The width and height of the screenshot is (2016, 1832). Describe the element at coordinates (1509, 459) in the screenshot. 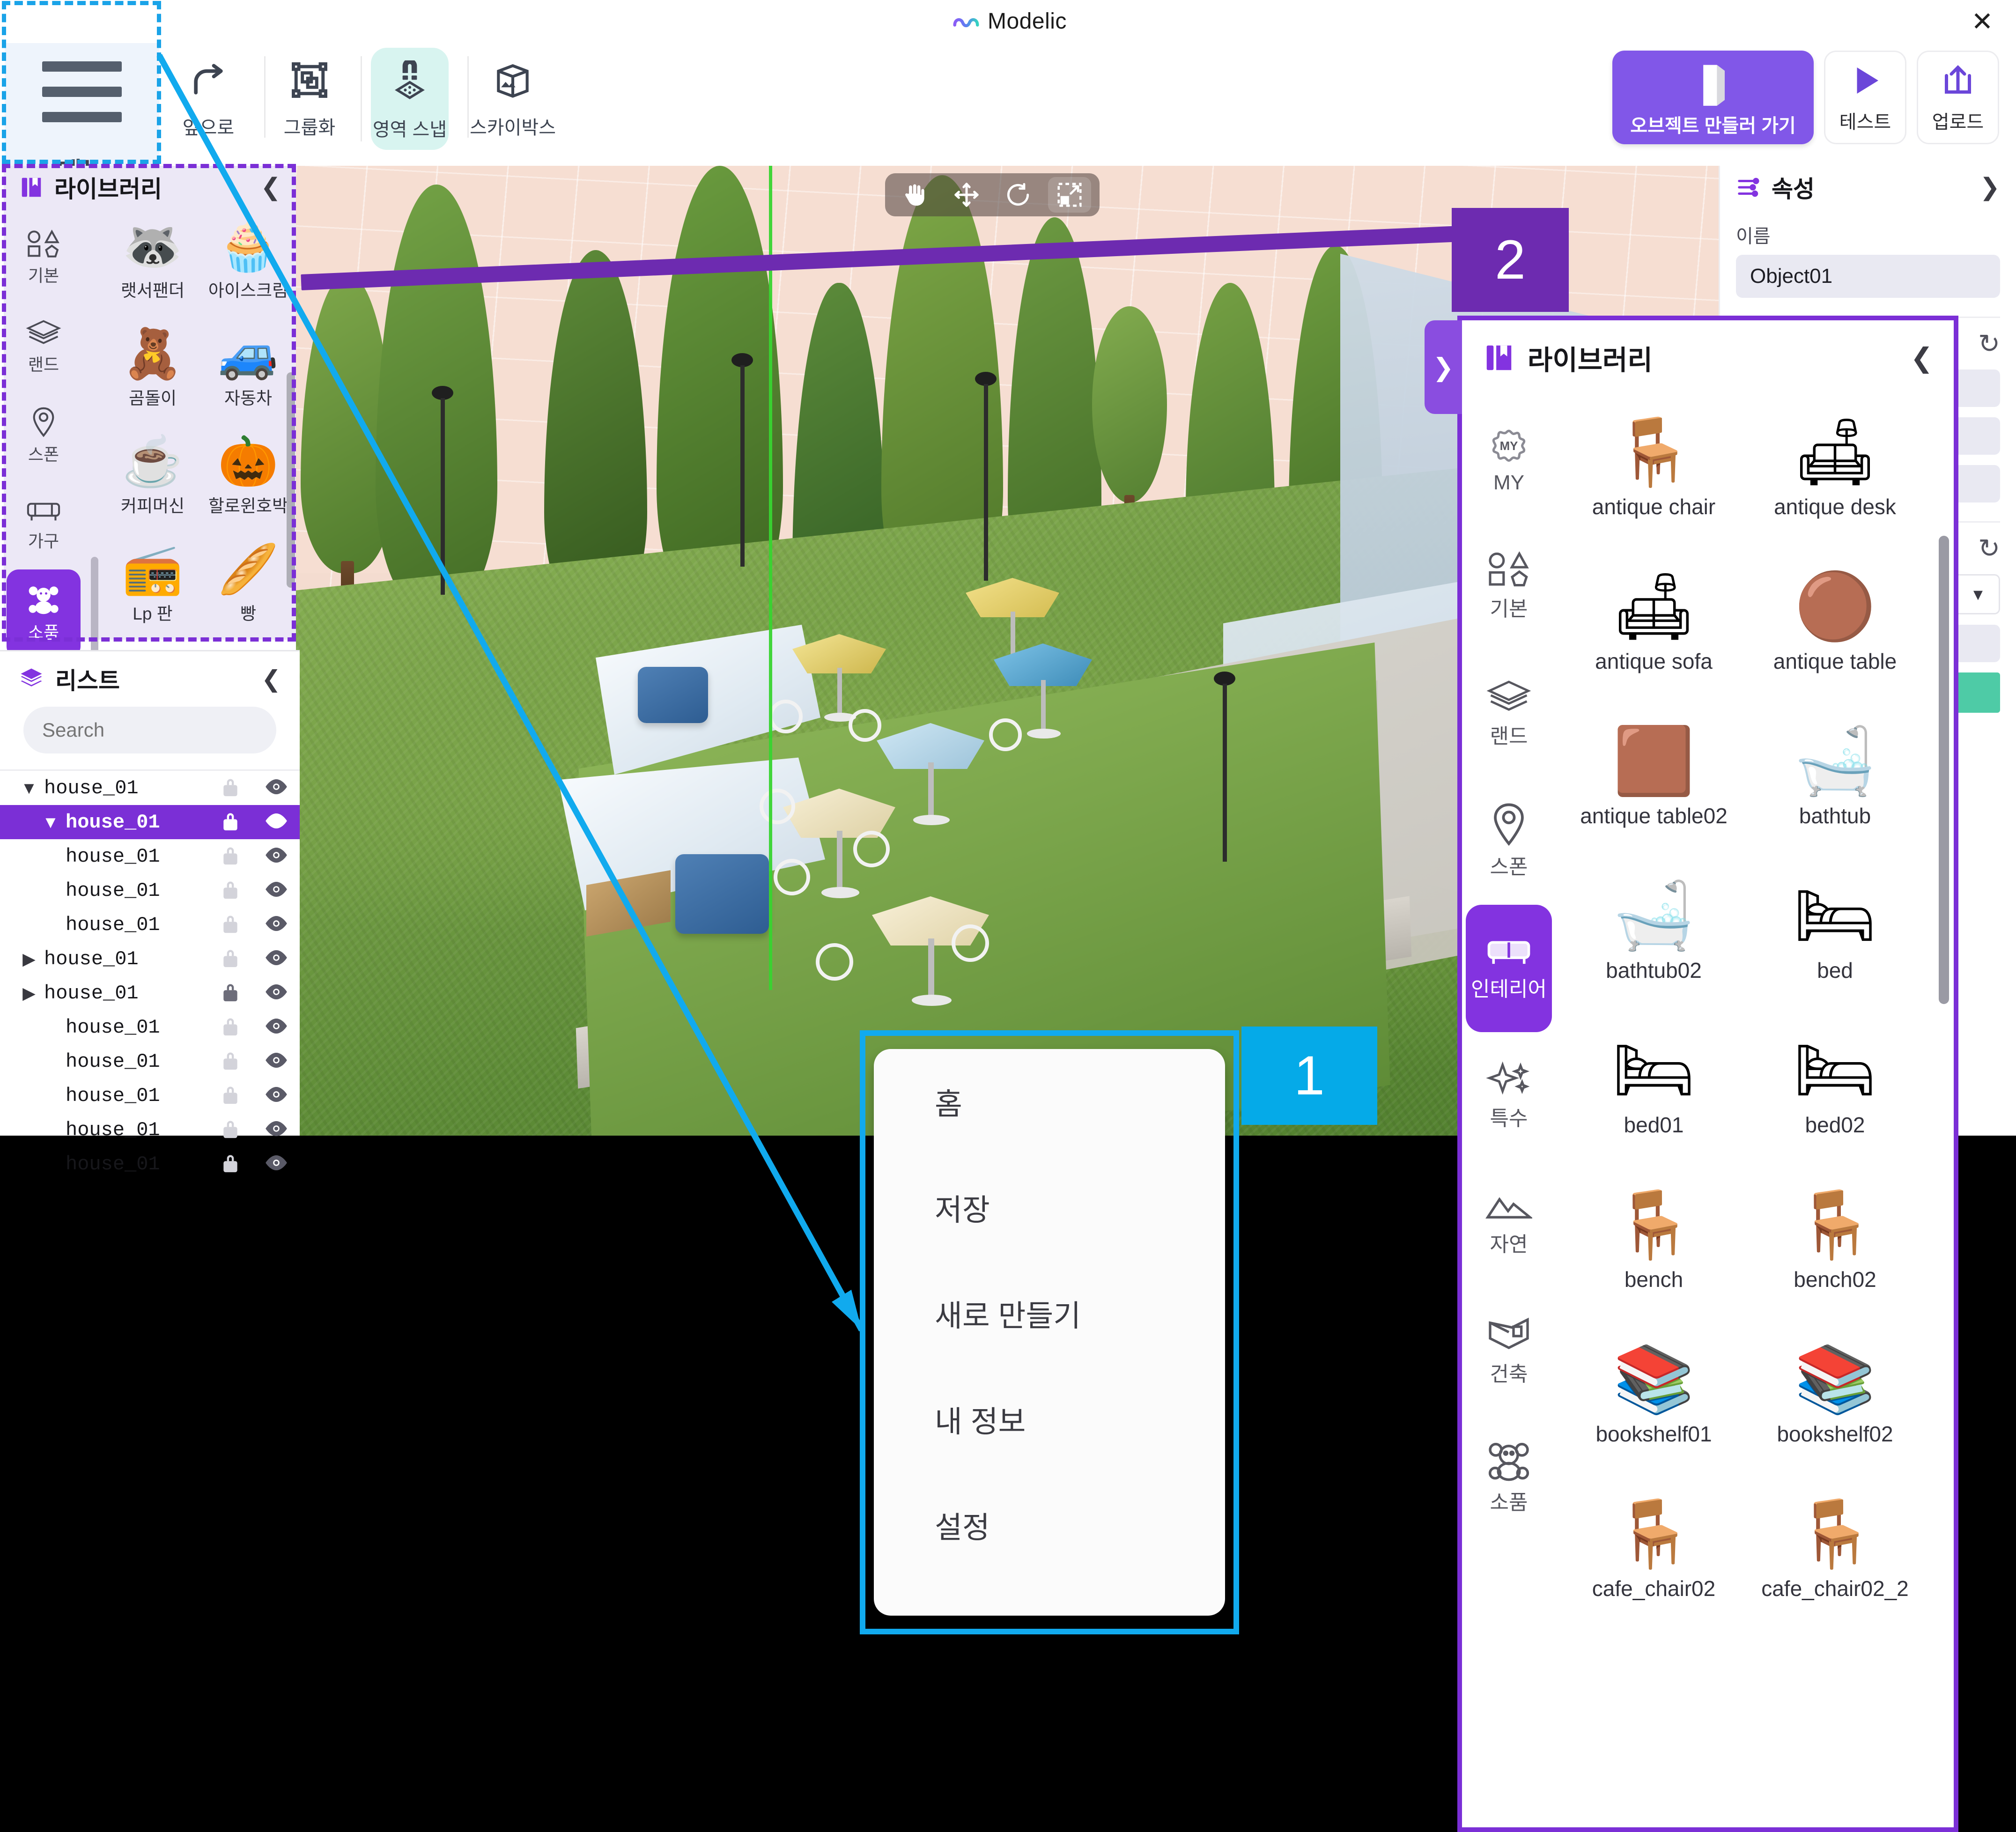

I see `library-right-cat-my: MY MY` at that location.